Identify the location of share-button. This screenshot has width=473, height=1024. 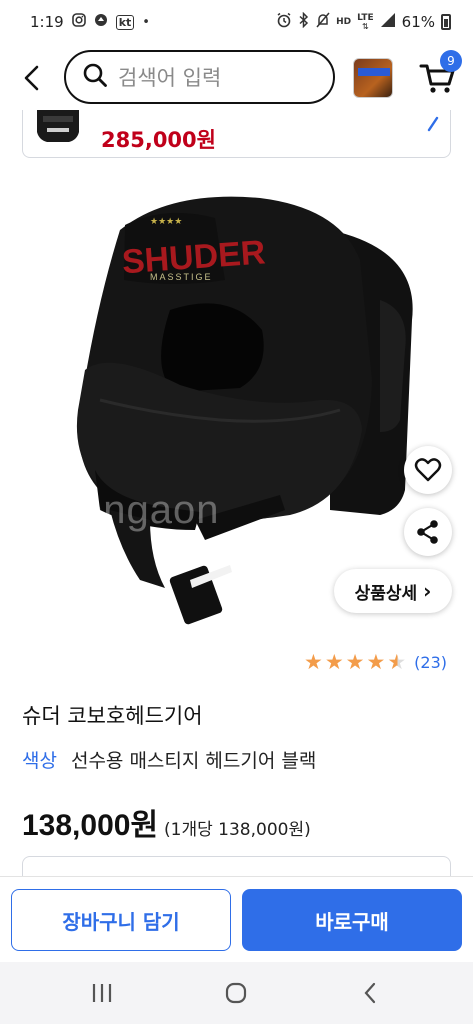
(428, 532).